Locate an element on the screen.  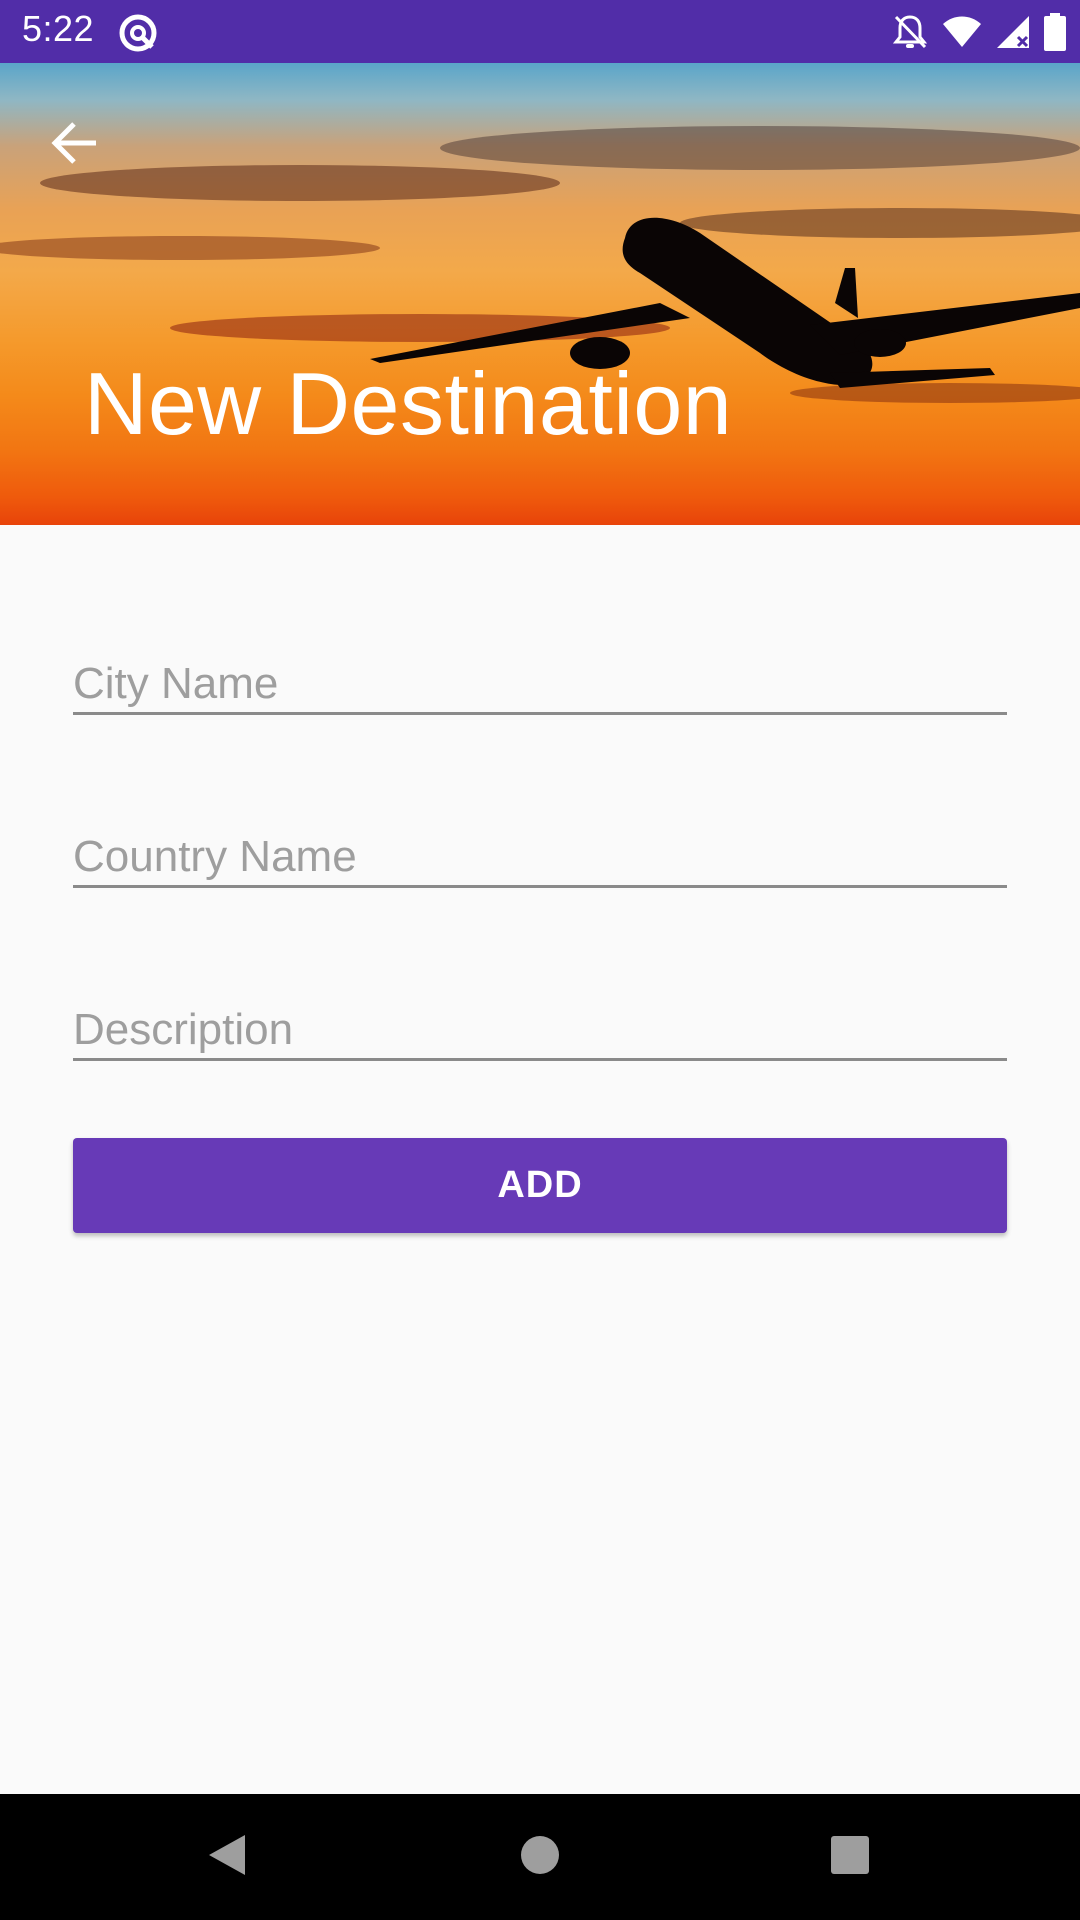
back-button is located at coordinates (74, 145).